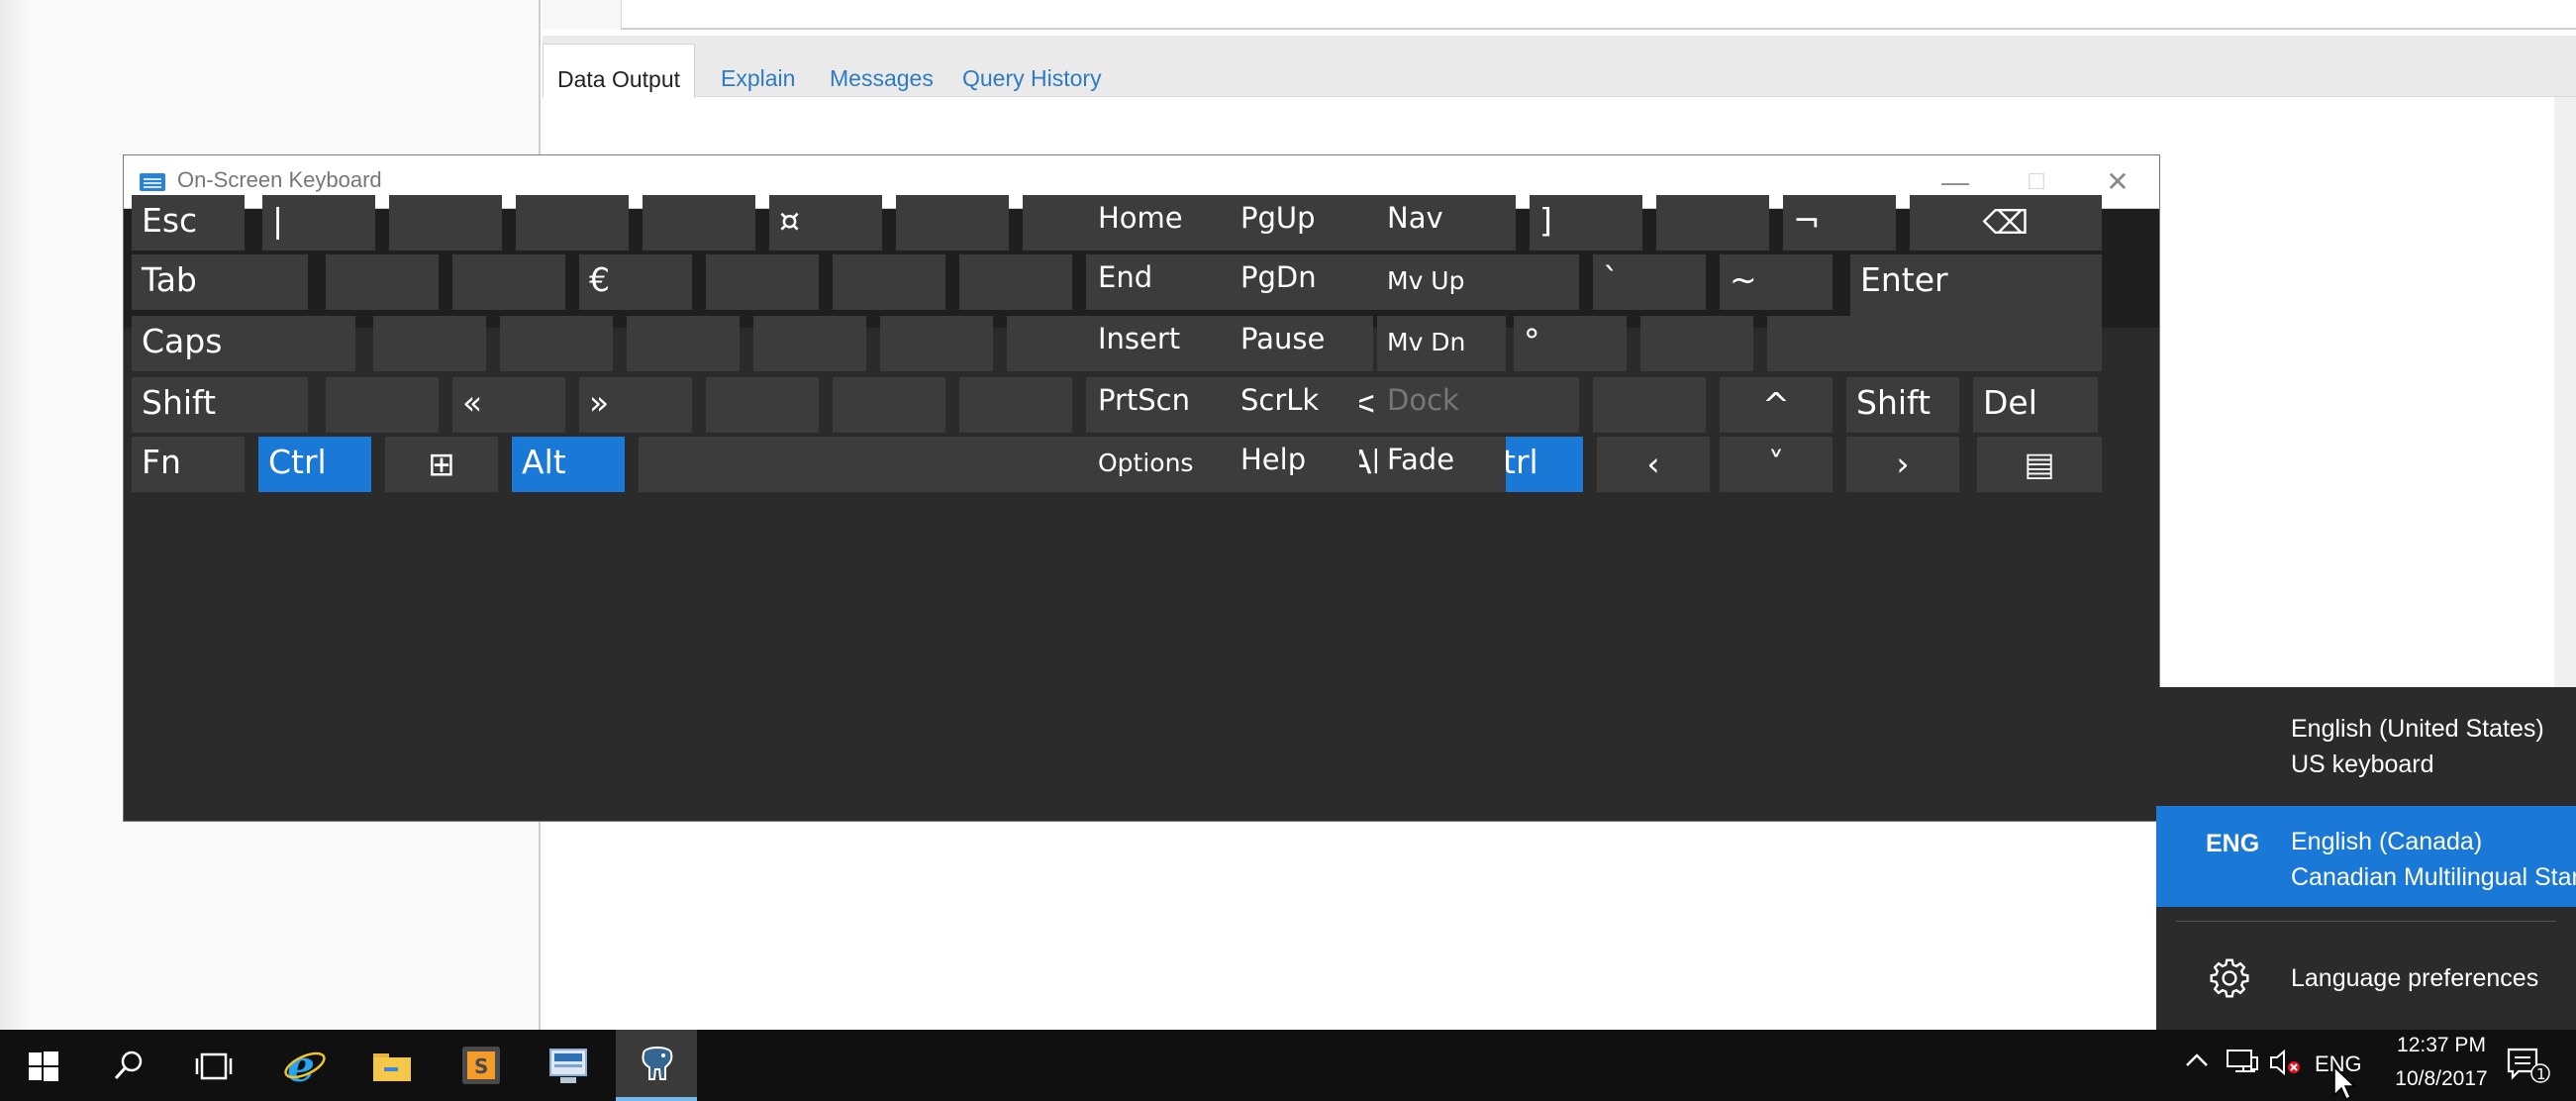 This screenshot has height=1101, width=2576. I want to click on key-nav: Nav, so click(1442, 222).